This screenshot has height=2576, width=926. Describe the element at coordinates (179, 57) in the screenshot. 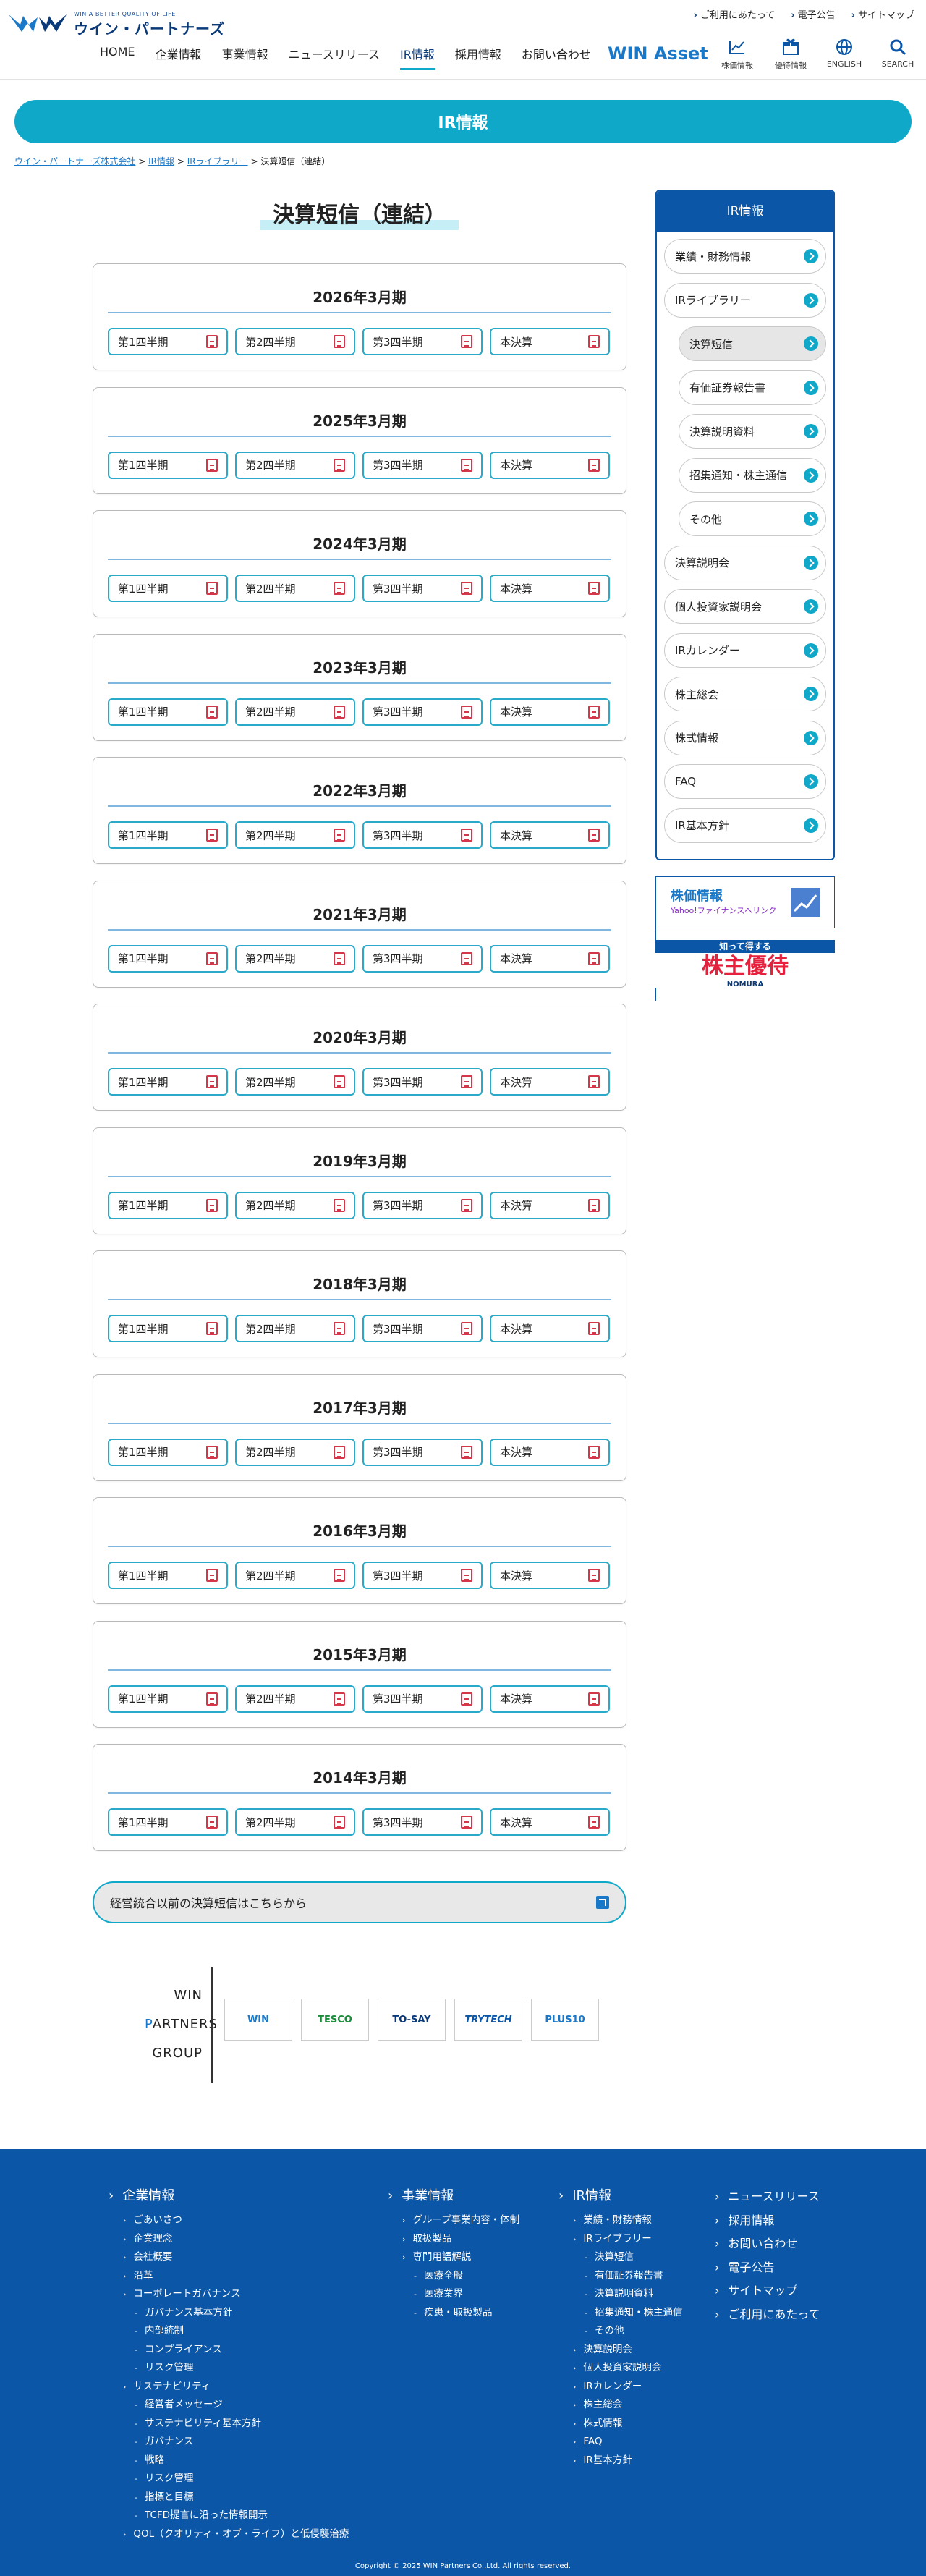

I see `nav-company: 企業情報` at that location.